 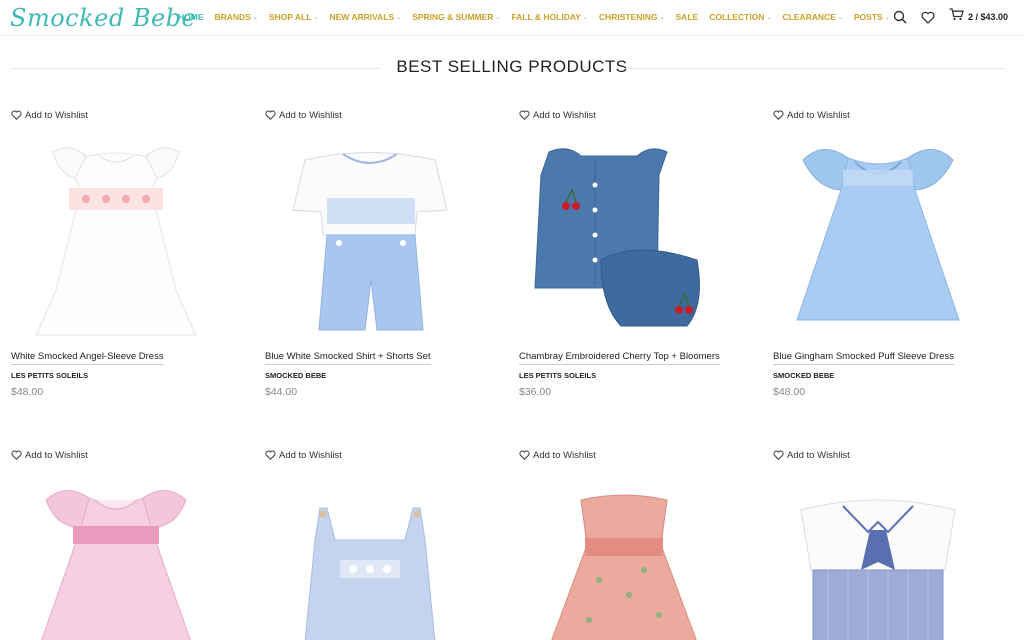 What do you see at coordinates (290, 17) in the screenshot?
I see `nav-item-label: SHOP ALL` at bounding box center [290, 17].